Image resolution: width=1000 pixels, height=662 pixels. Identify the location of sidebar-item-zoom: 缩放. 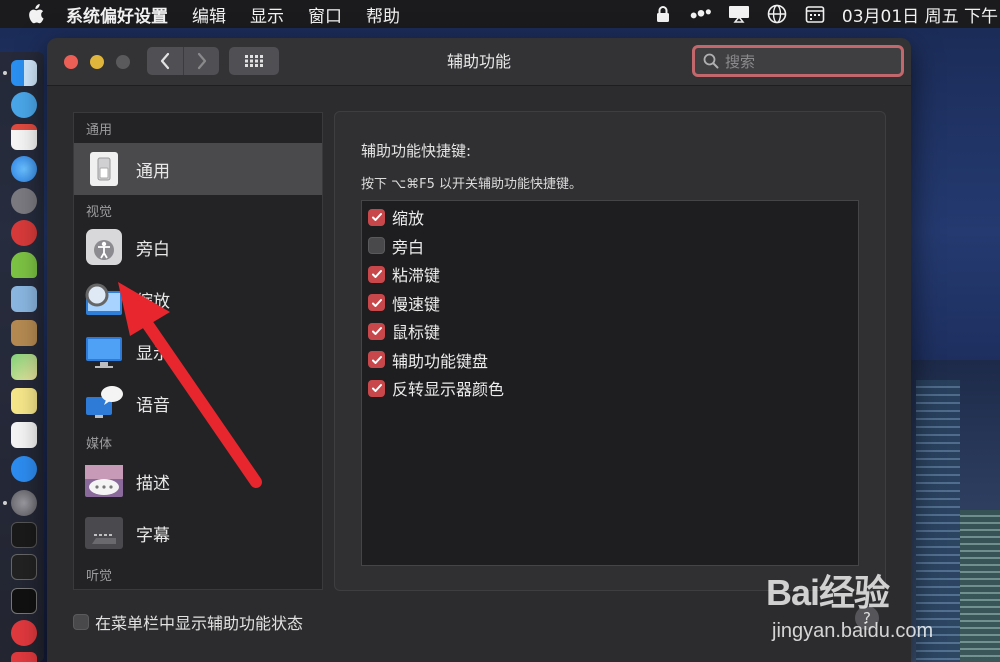
(198, 299).